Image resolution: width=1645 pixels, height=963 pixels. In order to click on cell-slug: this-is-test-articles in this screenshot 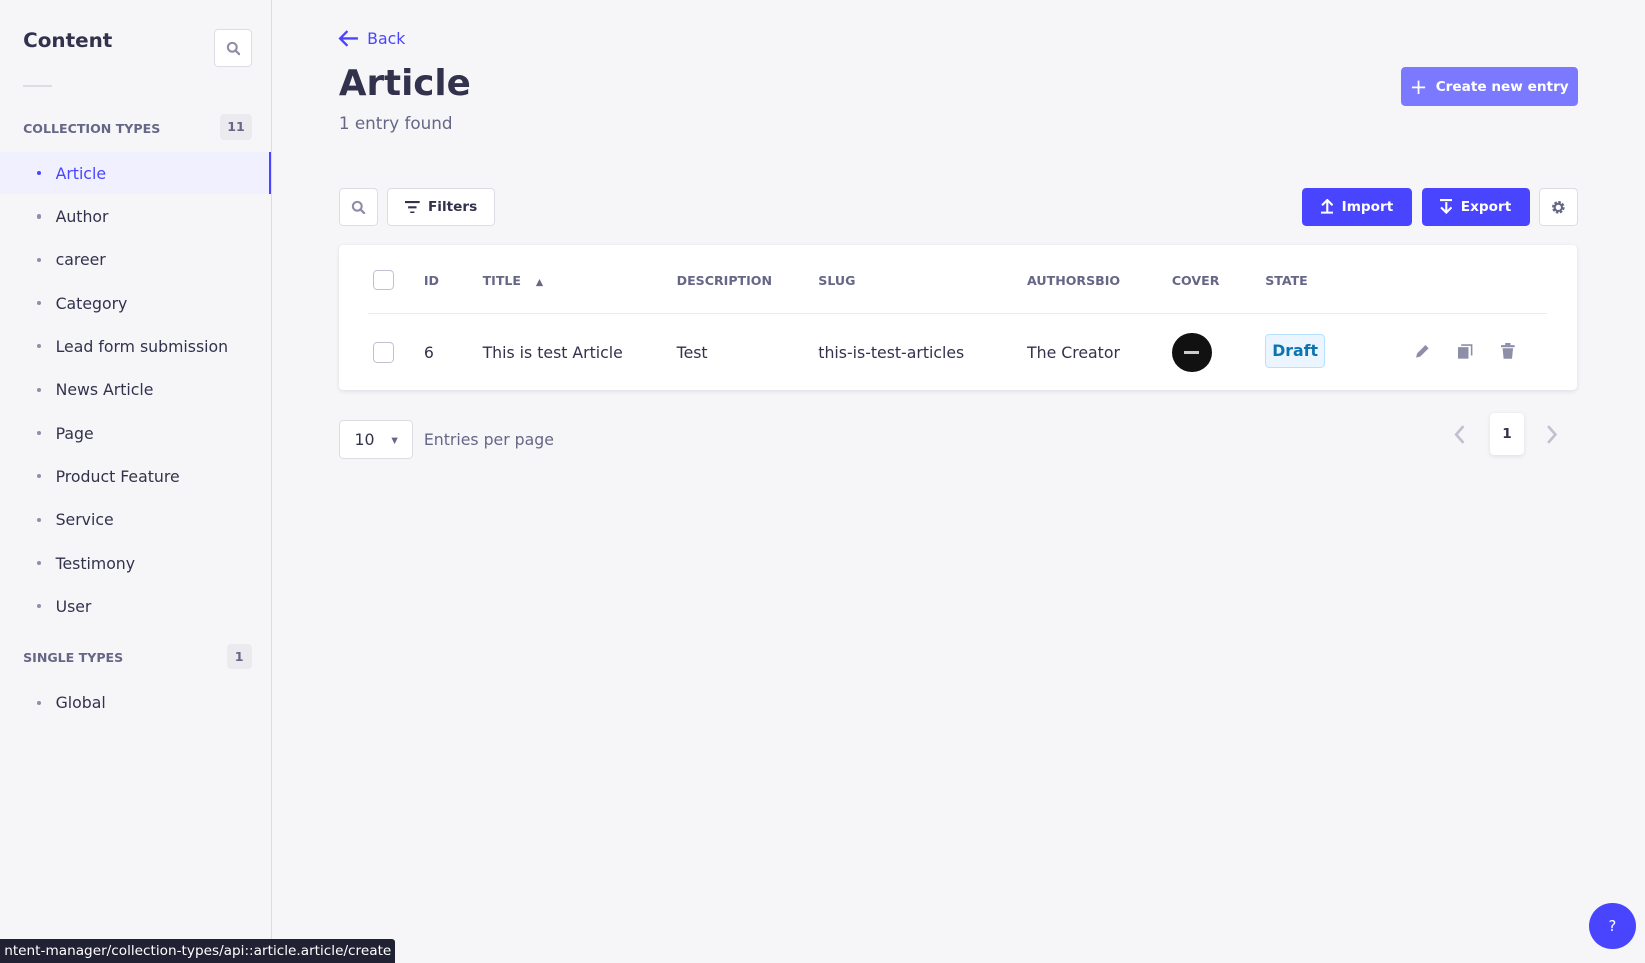, I will do `click(891, 353)`.